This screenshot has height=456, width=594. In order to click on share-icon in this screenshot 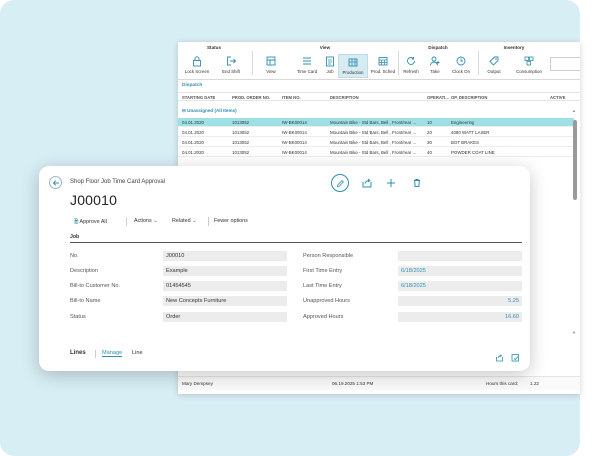, I will do `click(367, 183)`.